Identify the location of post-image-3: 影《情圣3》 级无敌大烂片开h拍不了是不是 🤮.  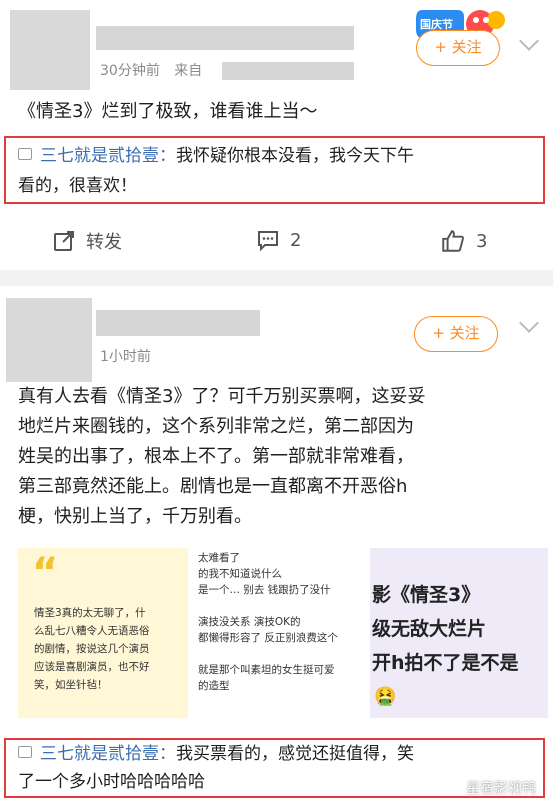
(459, 633).